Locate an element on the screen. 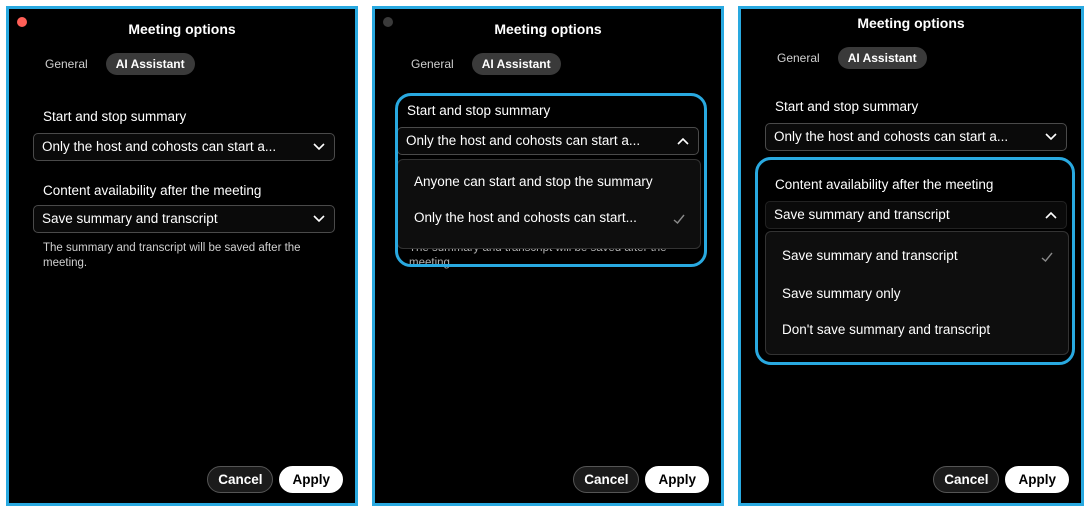  content-option-save-both: Save summary and transcript is located at coordinates (870, 255).